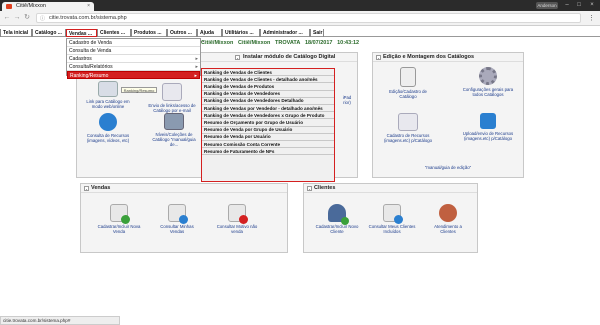  Describe the element at coordinates (318, 43) in the screenshot. I see `session-date: 18/07/2017` at that location.